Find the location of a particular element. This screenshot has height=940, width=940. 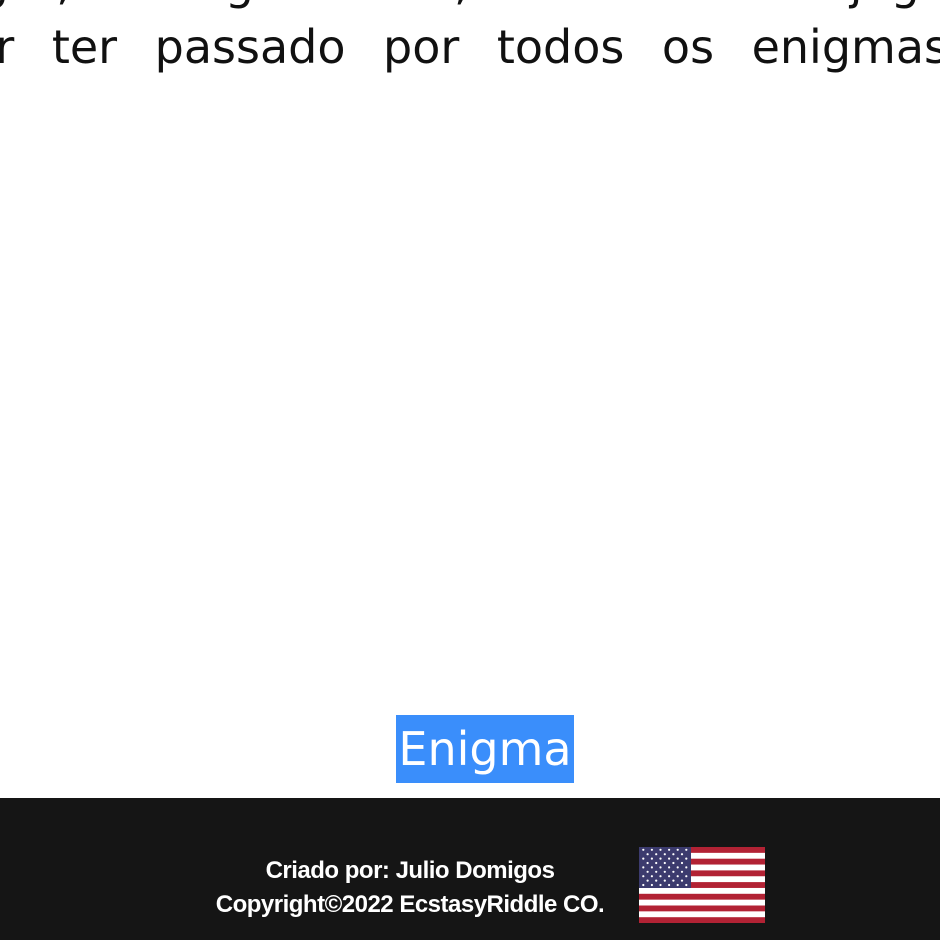

us-flag-icon is located at coordinates (702, 885).